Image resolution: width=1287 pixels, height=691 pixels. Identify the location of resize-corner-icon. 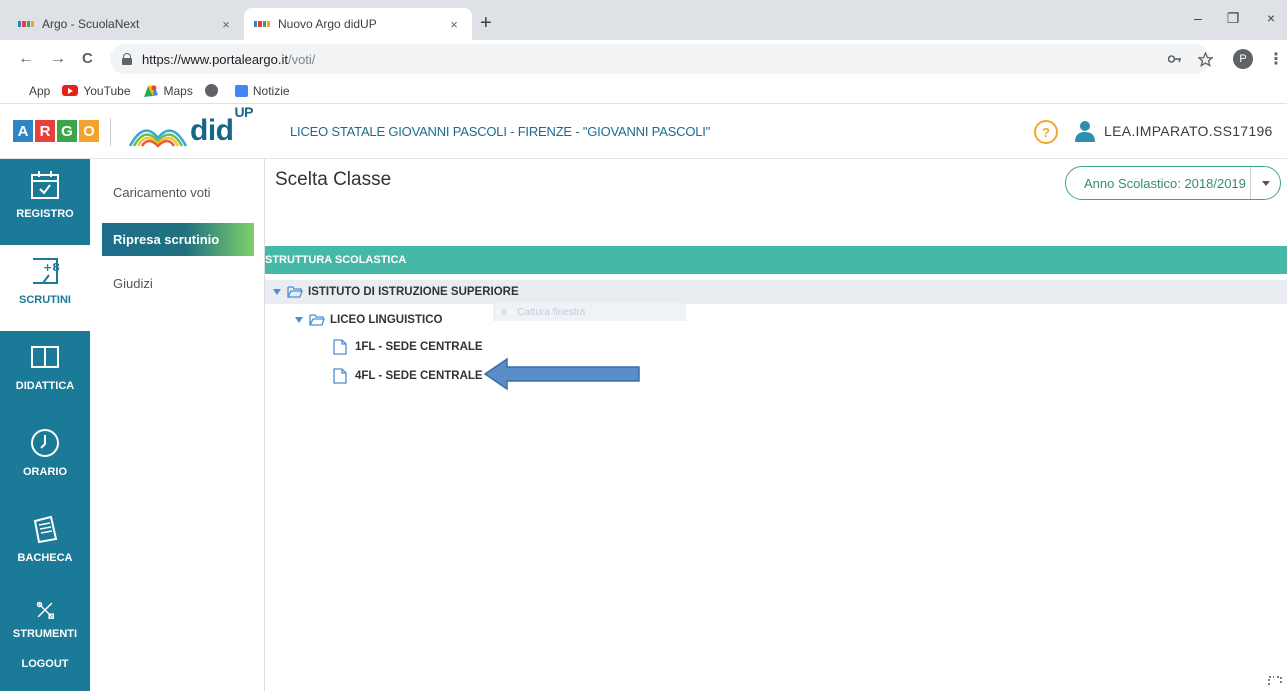
(1275, 680).